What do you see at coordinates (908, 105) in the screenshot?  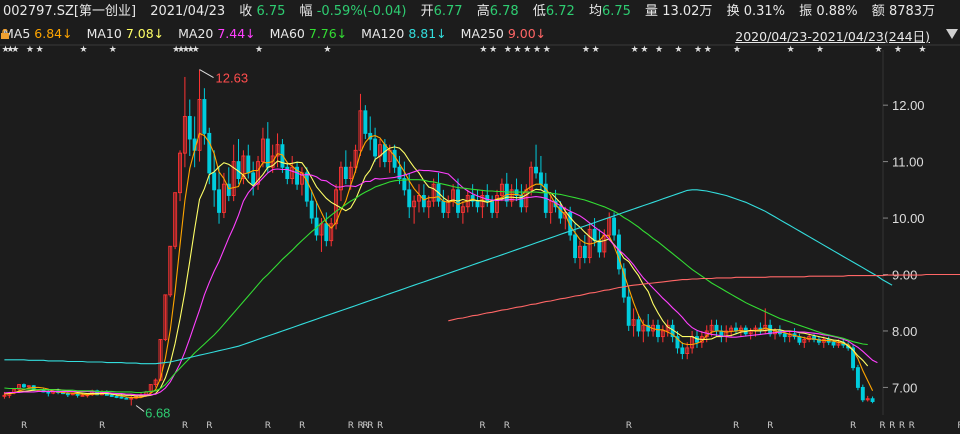 I see `y-tick-label: 12.00` at bounding box center [908, 105].